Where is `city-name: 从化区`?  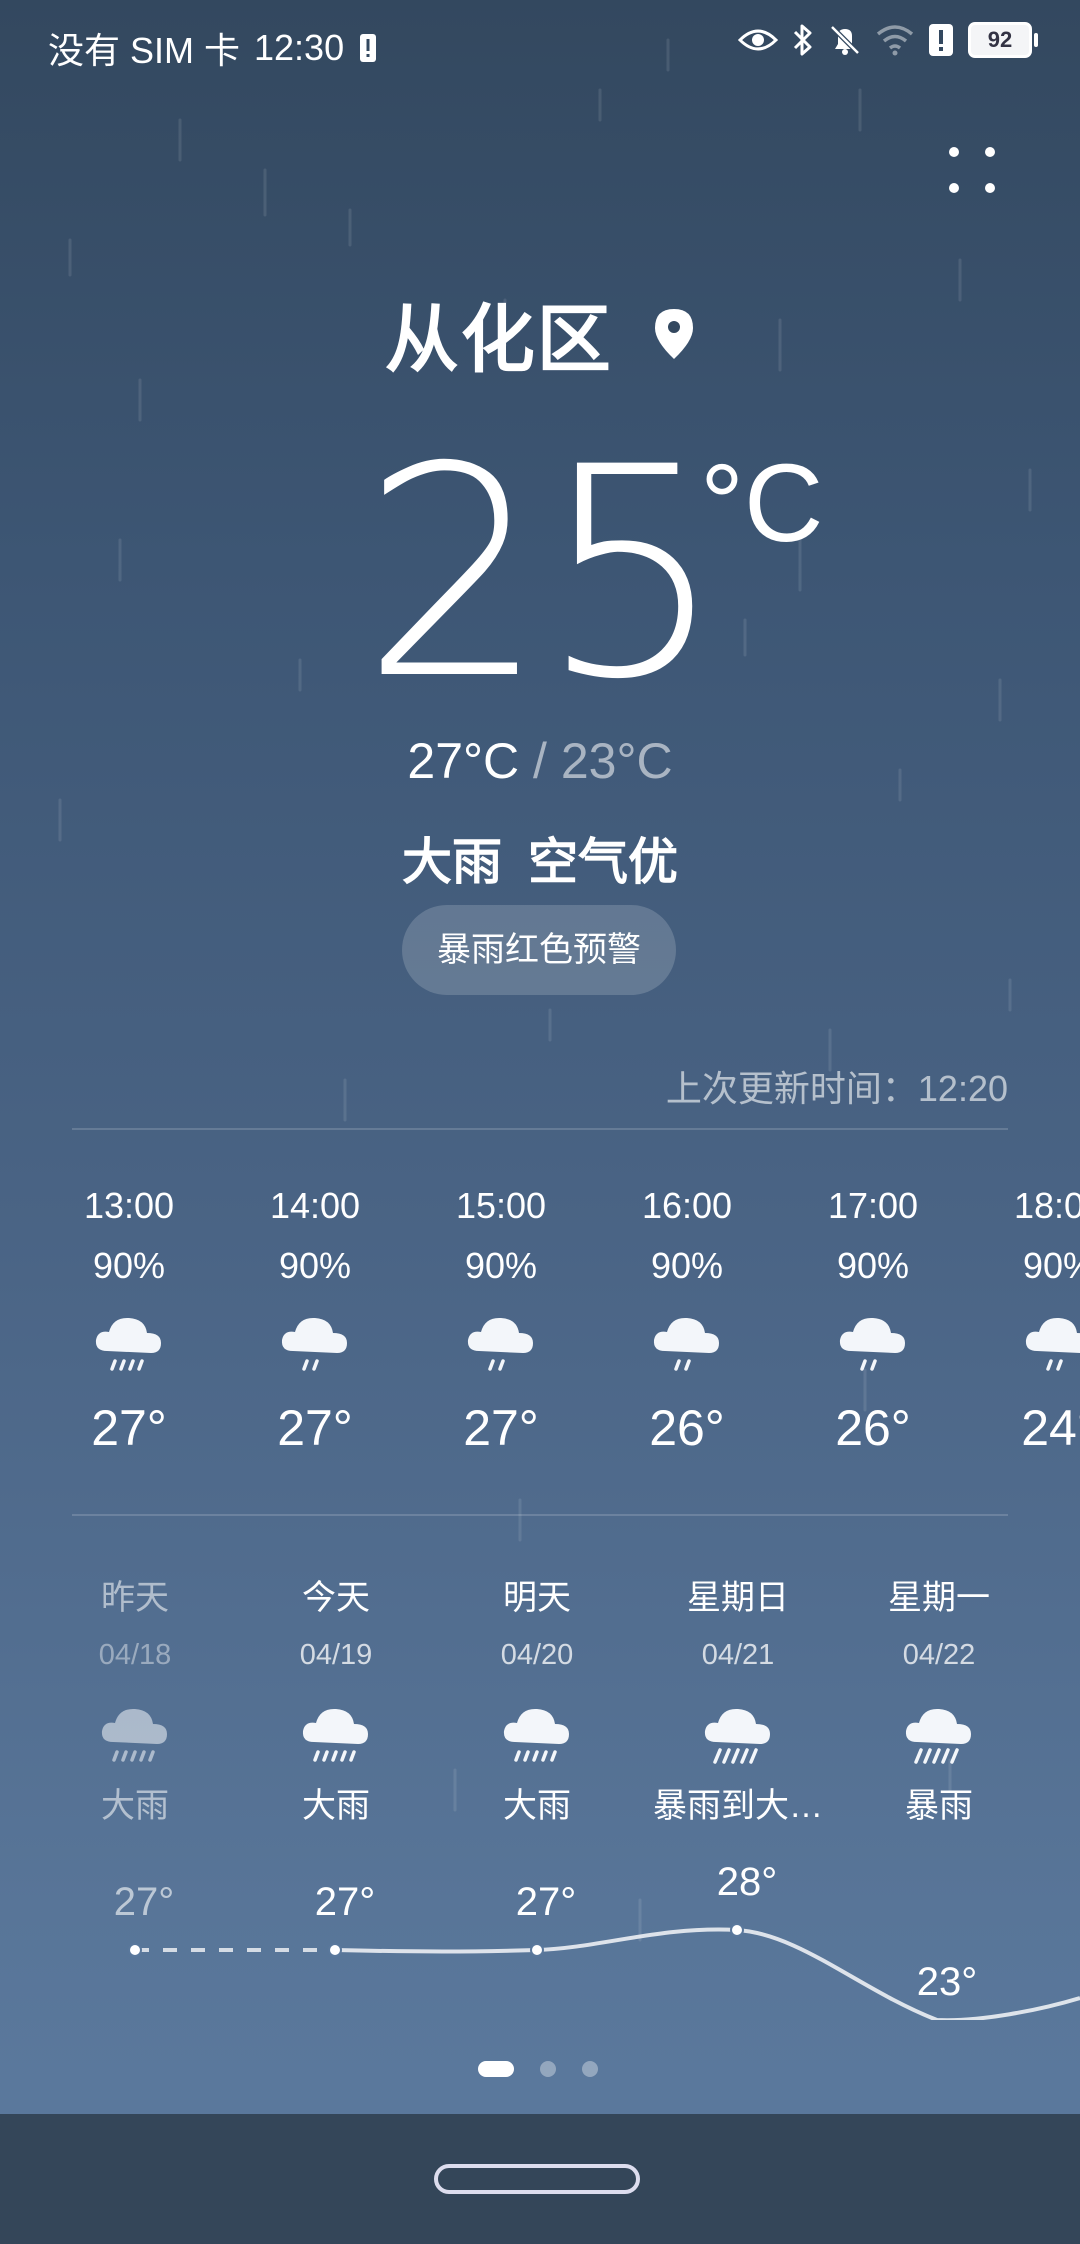
city-name: 从化区 is located at coordinates (498, 339).